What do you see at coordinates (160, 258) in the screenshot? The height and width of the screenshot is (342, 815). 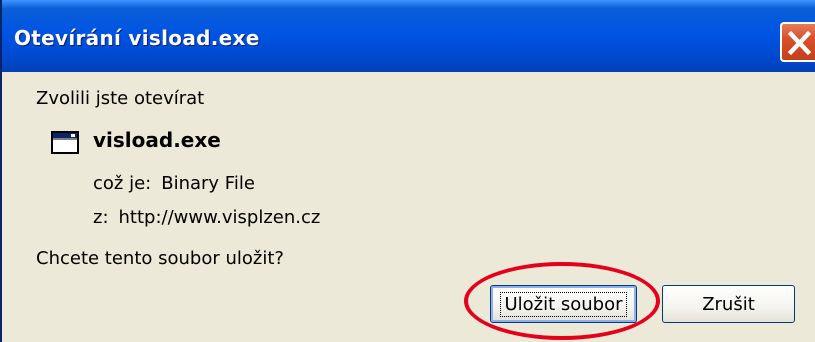 I see `save-question: Chcete tento soubor uložit?` at bounding box center [160, 258].